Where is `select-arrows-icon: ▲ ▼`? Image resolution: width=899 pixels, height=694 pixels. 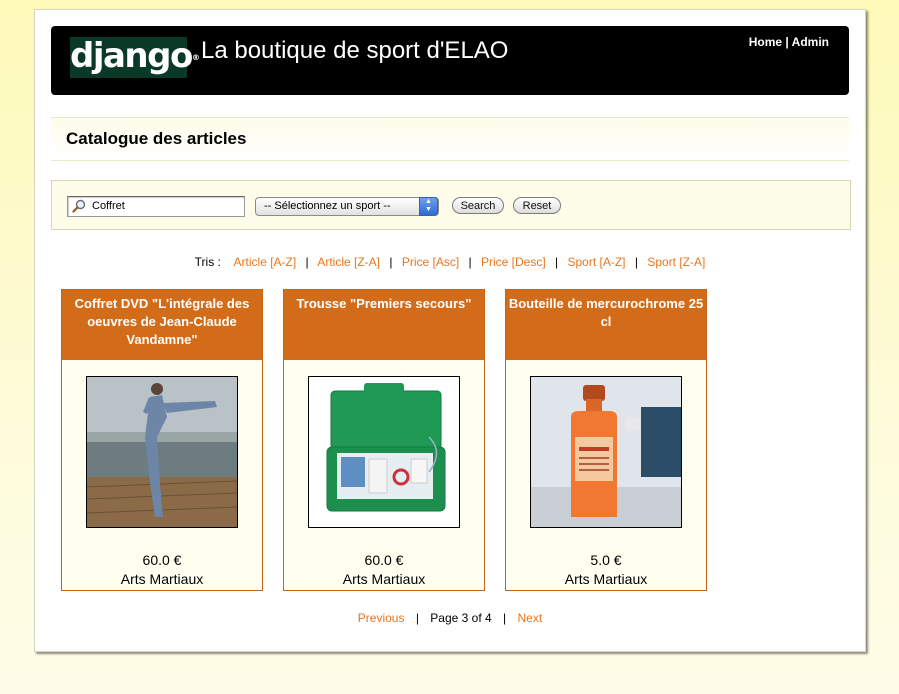 select-arrows-icon: ▲ ▼ is located at coordinates (428, 206).